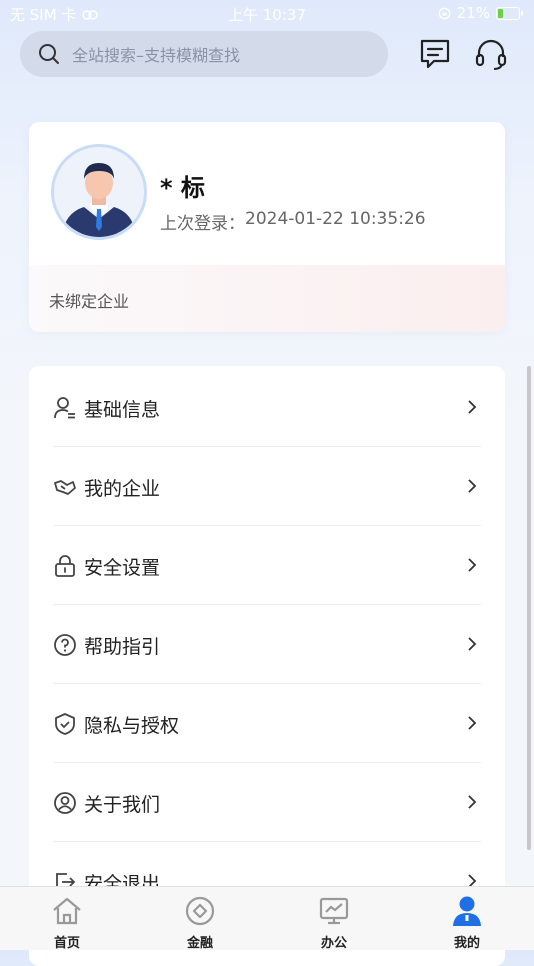 The height and width of the screenshot is (966, 534). What do you see at coordinates (49, 54) in the screenshot?
I see `search-icon` at bounding box center [49, 54].